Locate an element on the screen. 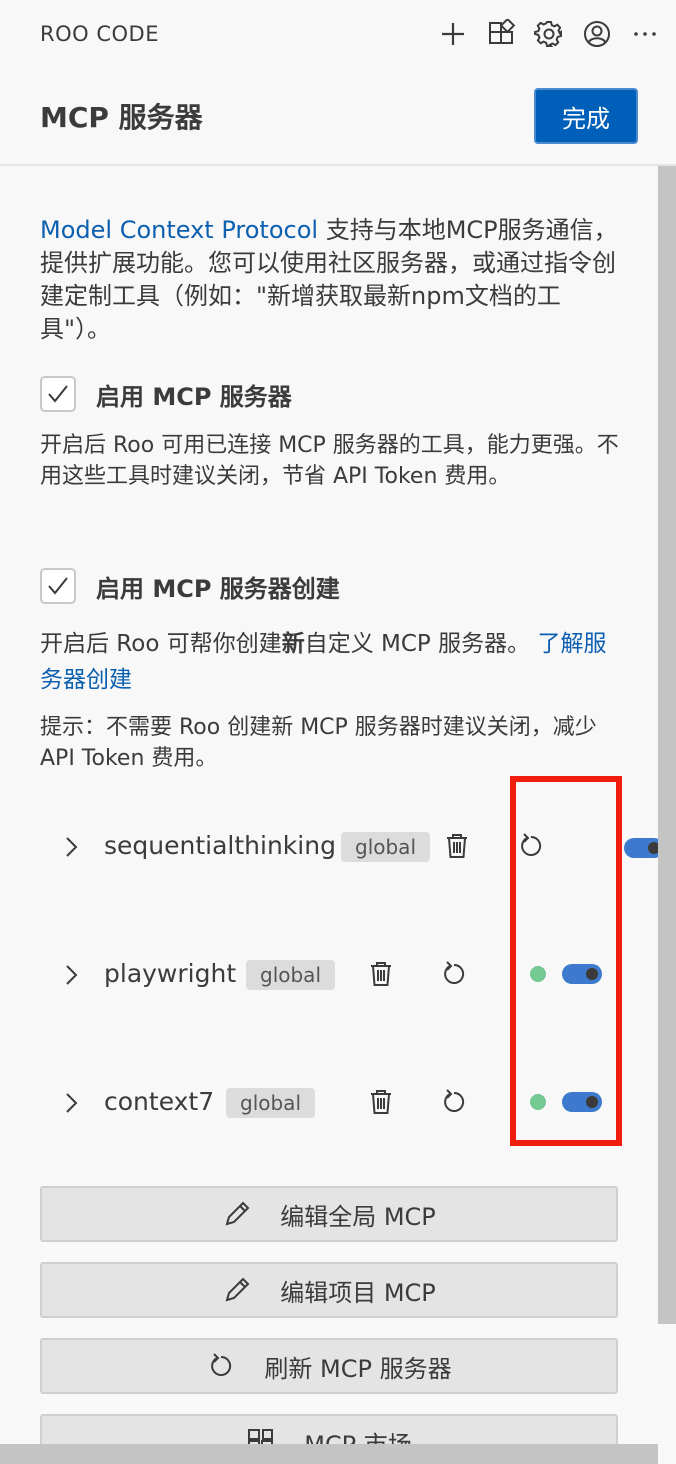 This screenshot has width=676, height=1464. enable-creation-label: 启用 MCP 服务器创建 is located at coordinates (218, 588).